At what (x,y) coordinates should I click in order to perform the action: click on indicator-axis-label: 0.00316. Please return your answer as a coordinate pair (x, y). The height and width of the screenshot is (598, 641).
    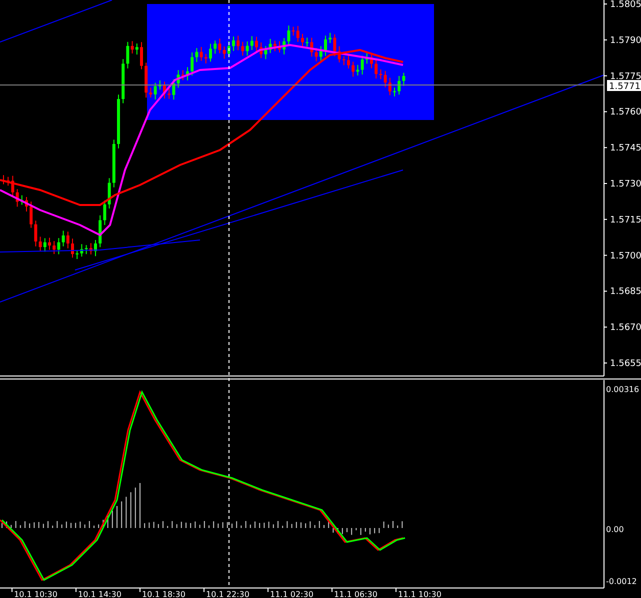
    Looking at the image, I should click on (623, 389).